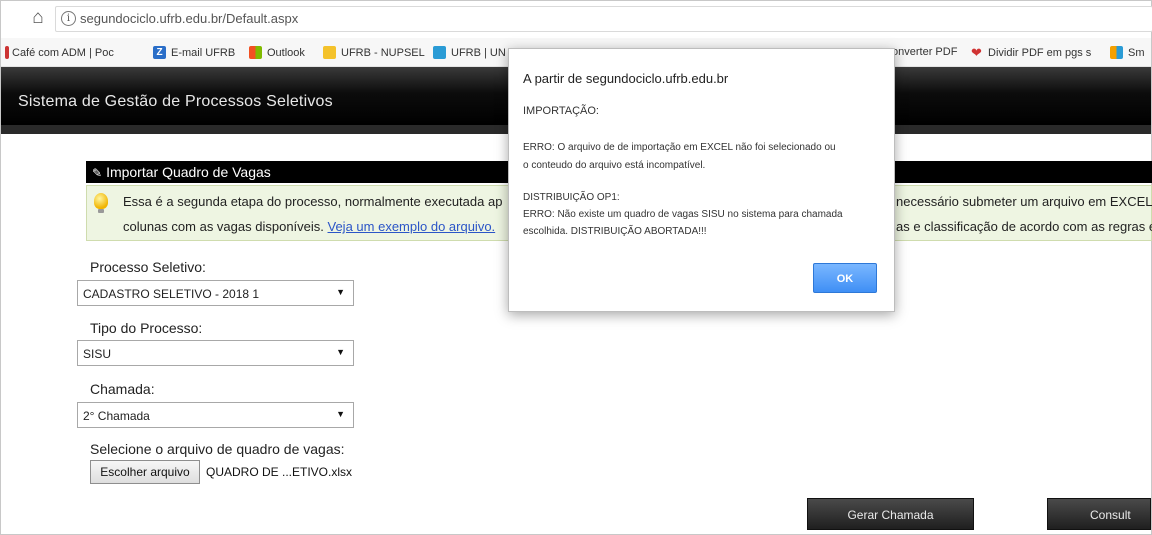 This screenshot has width=1152, height=535. Describe the element at coordinates (63, 52) in the screenshot. I see `bookmark-label: Café com ADM | Poc` at that location.